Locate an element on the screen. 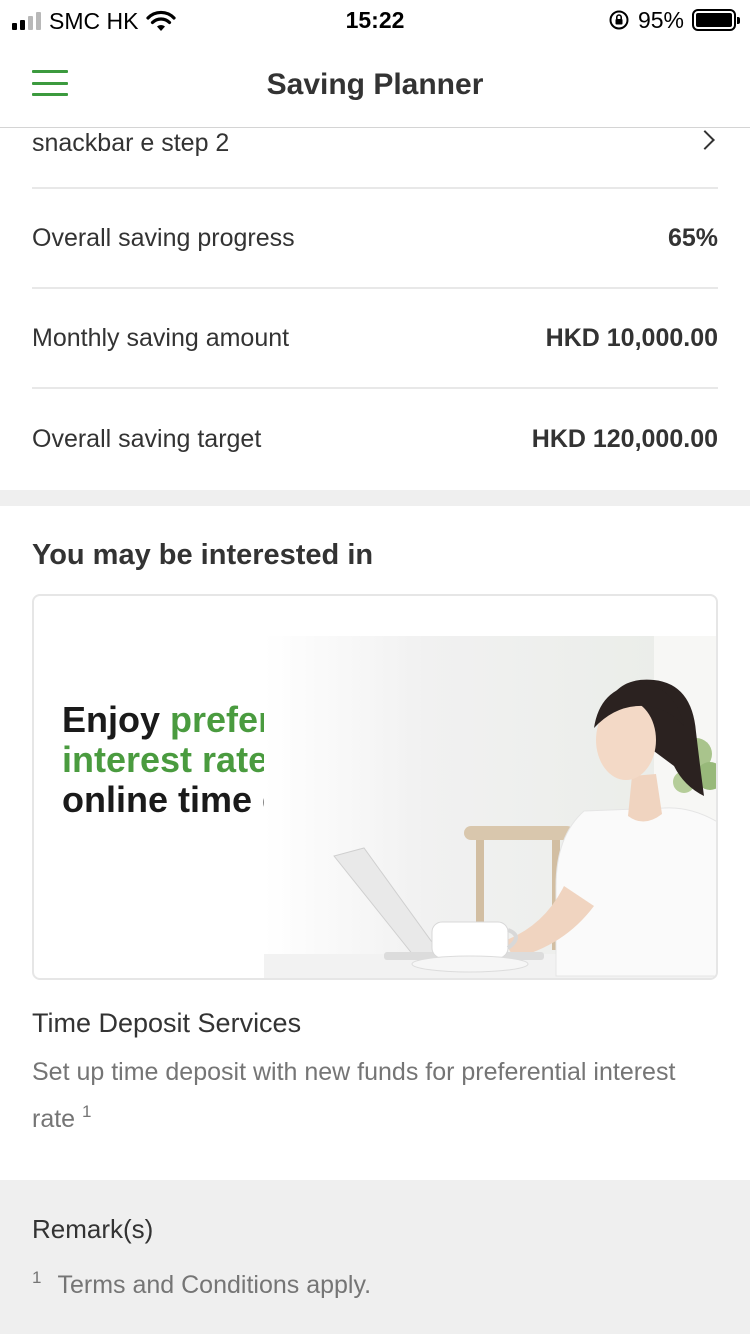 This screenshot has height=1334, width=750. monthly-amount-row: Monthly saving amount HKD 10,000.00 is located at coordinates (375, 339).